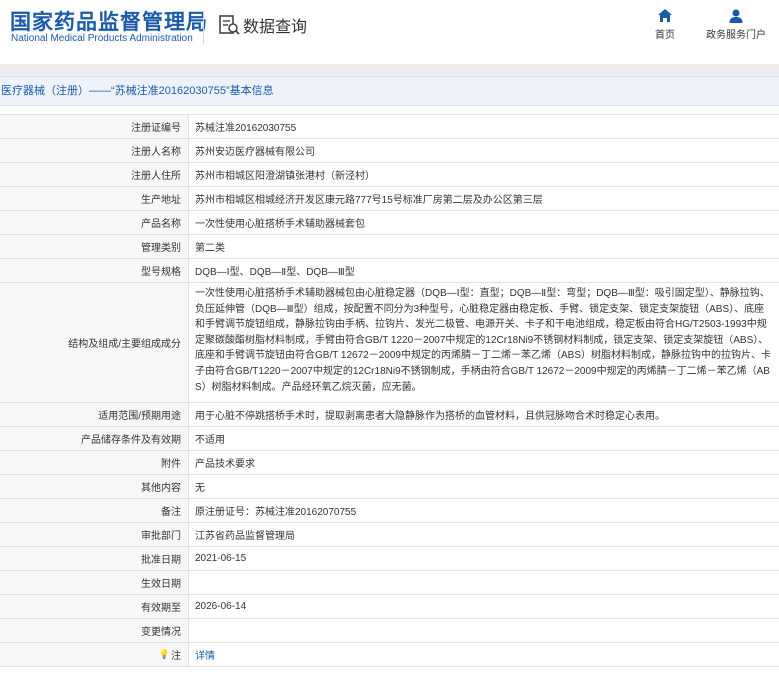 This screenshot has width=779, height=678. I want to click on row-label: 注, so click(176, 656).